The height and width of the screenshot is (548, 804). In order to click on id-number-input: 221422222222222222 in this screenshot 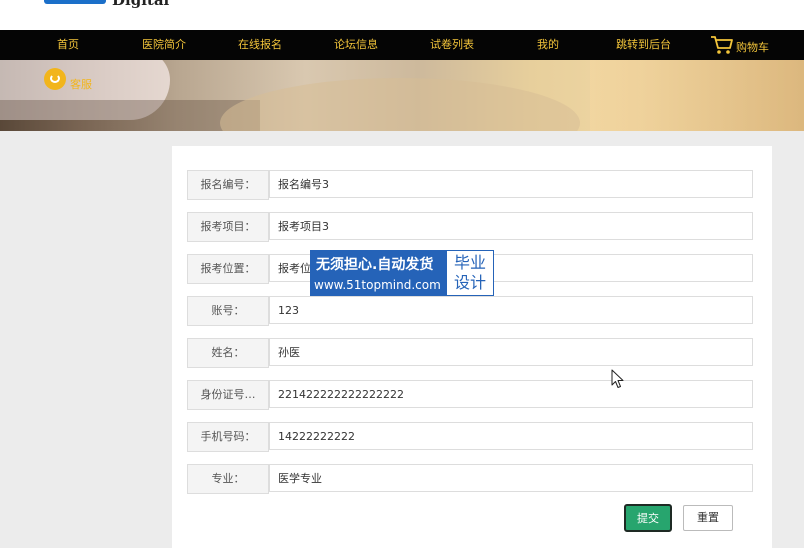, I will do `click(511, 394)`.